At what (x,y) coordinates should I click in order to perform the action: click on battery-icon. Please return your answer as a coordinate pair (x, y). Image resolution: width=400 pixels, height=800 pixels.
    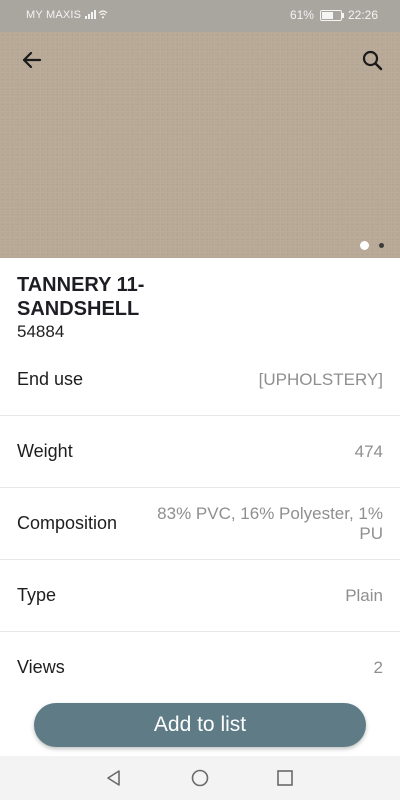
    Looking at the image, I should click on (331, 15).